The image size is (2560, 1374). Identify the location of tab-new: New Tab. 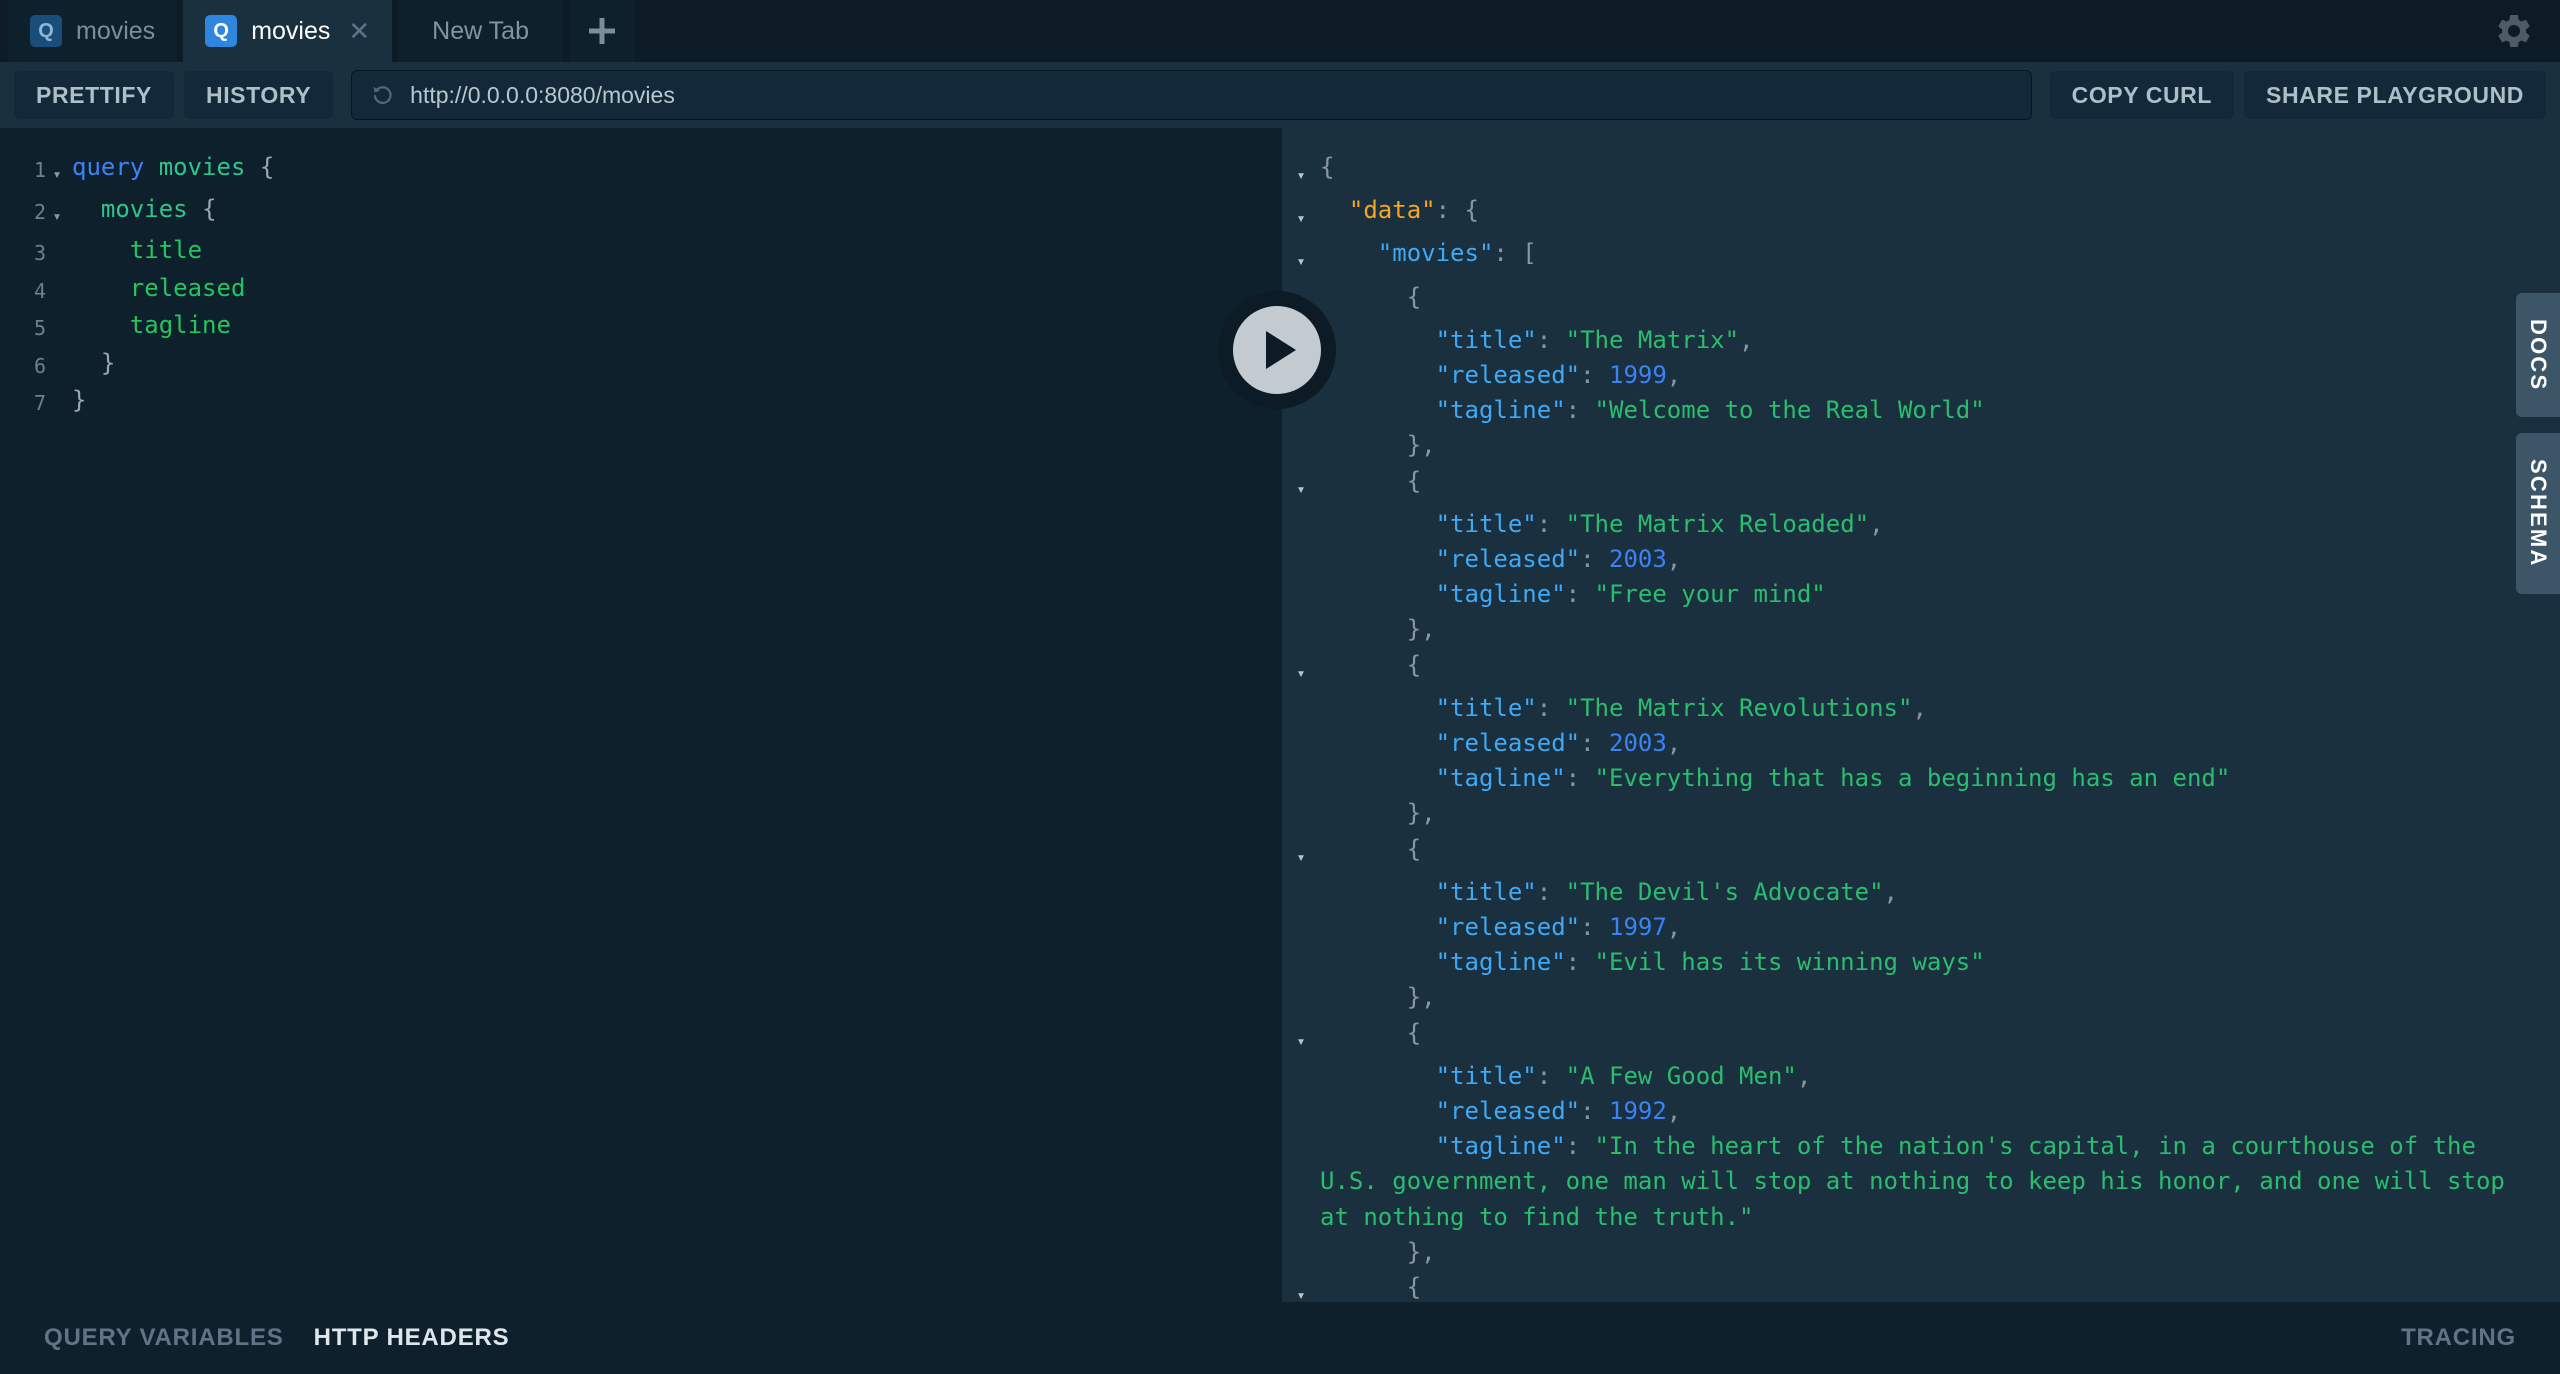
(480, 31).